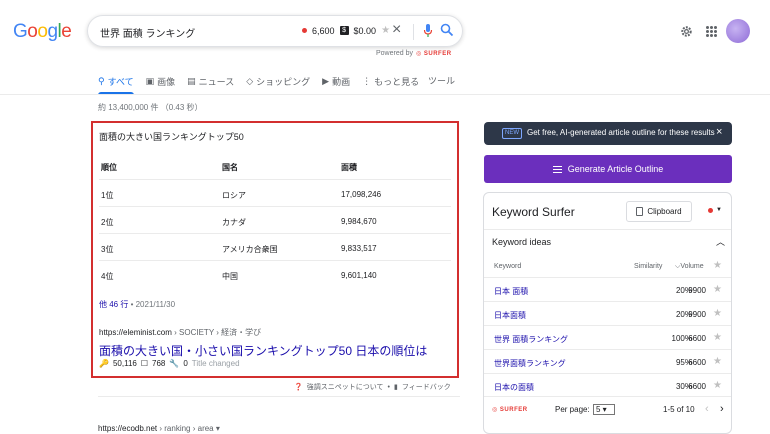 Image resolution: width=770 pixels, height=434 pixels. I want to click on google-logo: Google, so click(42, 32).